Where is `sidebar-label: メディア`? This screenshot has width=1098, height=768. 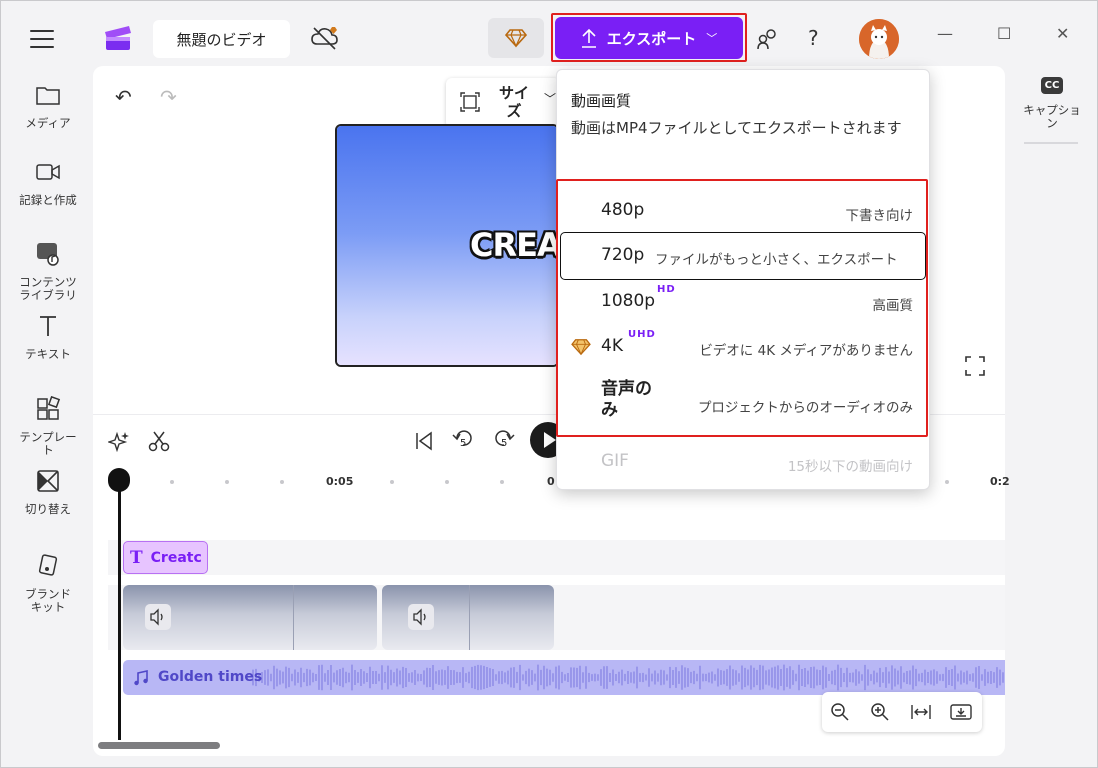
sidebar-label: メディア is located at coordinates (48, 123).